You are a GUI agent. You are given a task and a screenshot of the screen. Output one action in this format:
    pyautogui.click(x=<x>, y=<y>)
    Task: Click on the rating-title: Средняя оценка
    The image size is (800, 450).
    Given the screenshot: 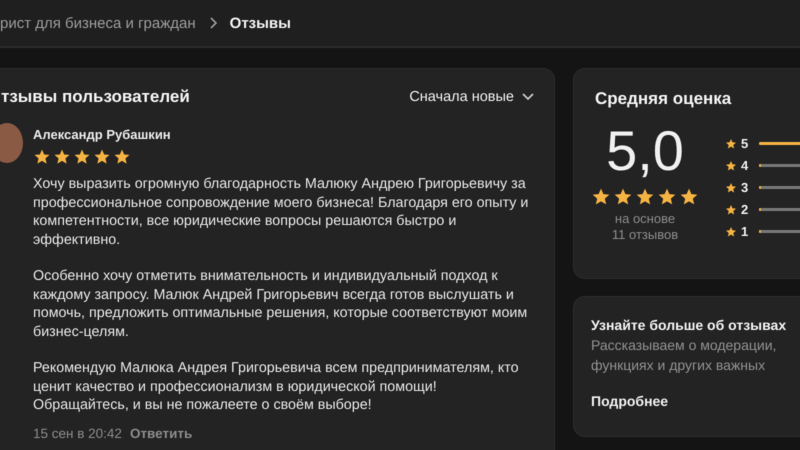 What is the action you would take?
    pyautogui.click(x=663, y=99)
    